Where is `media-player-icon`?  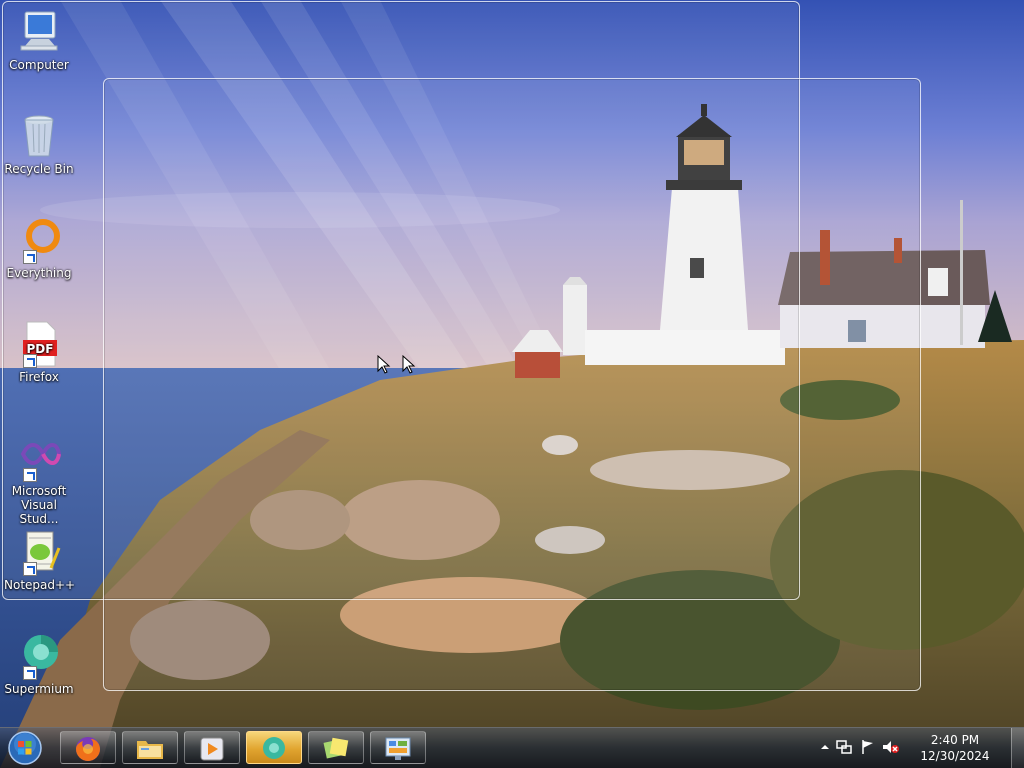 media-player-icon is located at coordinates (212, 749).